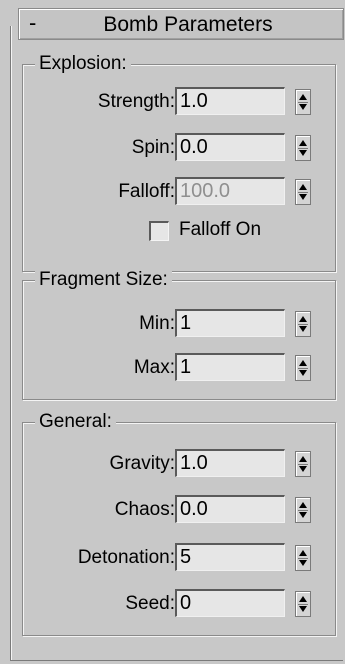 The width and height of the screenshot is (345, 664). Describe the element at coordinates (303, 148) in the screenshot. I see `spin-spinner` at that location.